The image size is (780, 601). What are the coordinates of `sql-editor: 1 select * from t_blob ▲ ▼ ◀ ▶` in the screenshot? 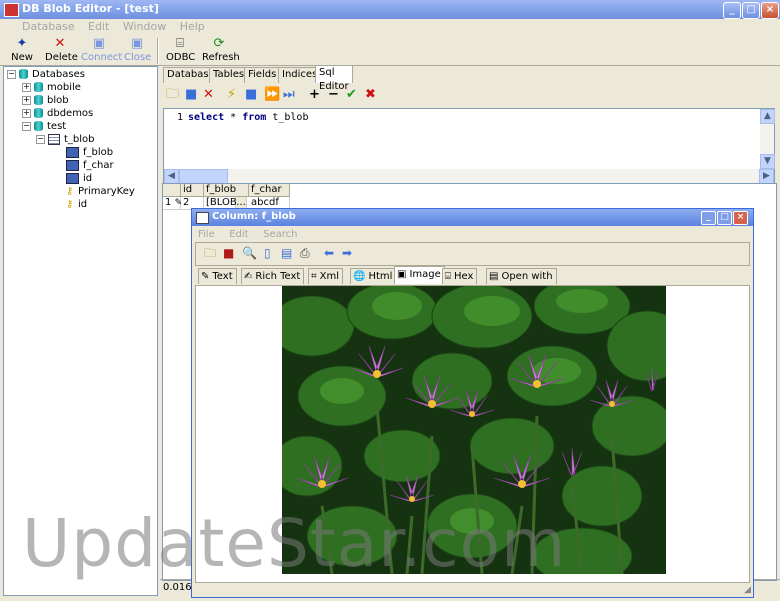 It's located at (469, 146).